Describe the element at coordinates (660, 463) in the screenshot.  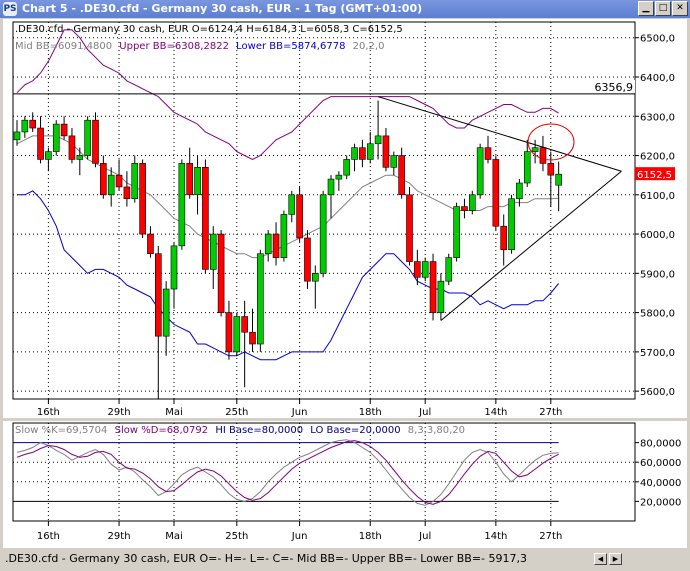
I see `osc-axis-label: 60,0000` at that location.